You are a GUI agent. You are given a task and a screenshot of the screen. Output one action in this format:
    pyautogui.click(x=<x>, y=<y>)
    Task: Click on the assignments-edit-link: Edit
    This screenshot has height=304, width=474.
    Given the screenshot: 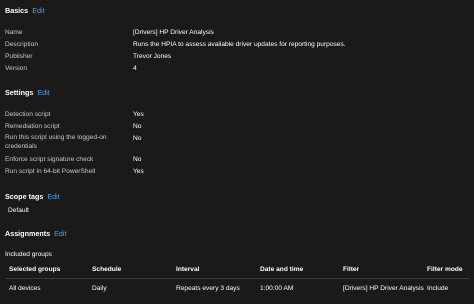 What is the action you would take?
    pyautogui.click(x=60, y=233)
    